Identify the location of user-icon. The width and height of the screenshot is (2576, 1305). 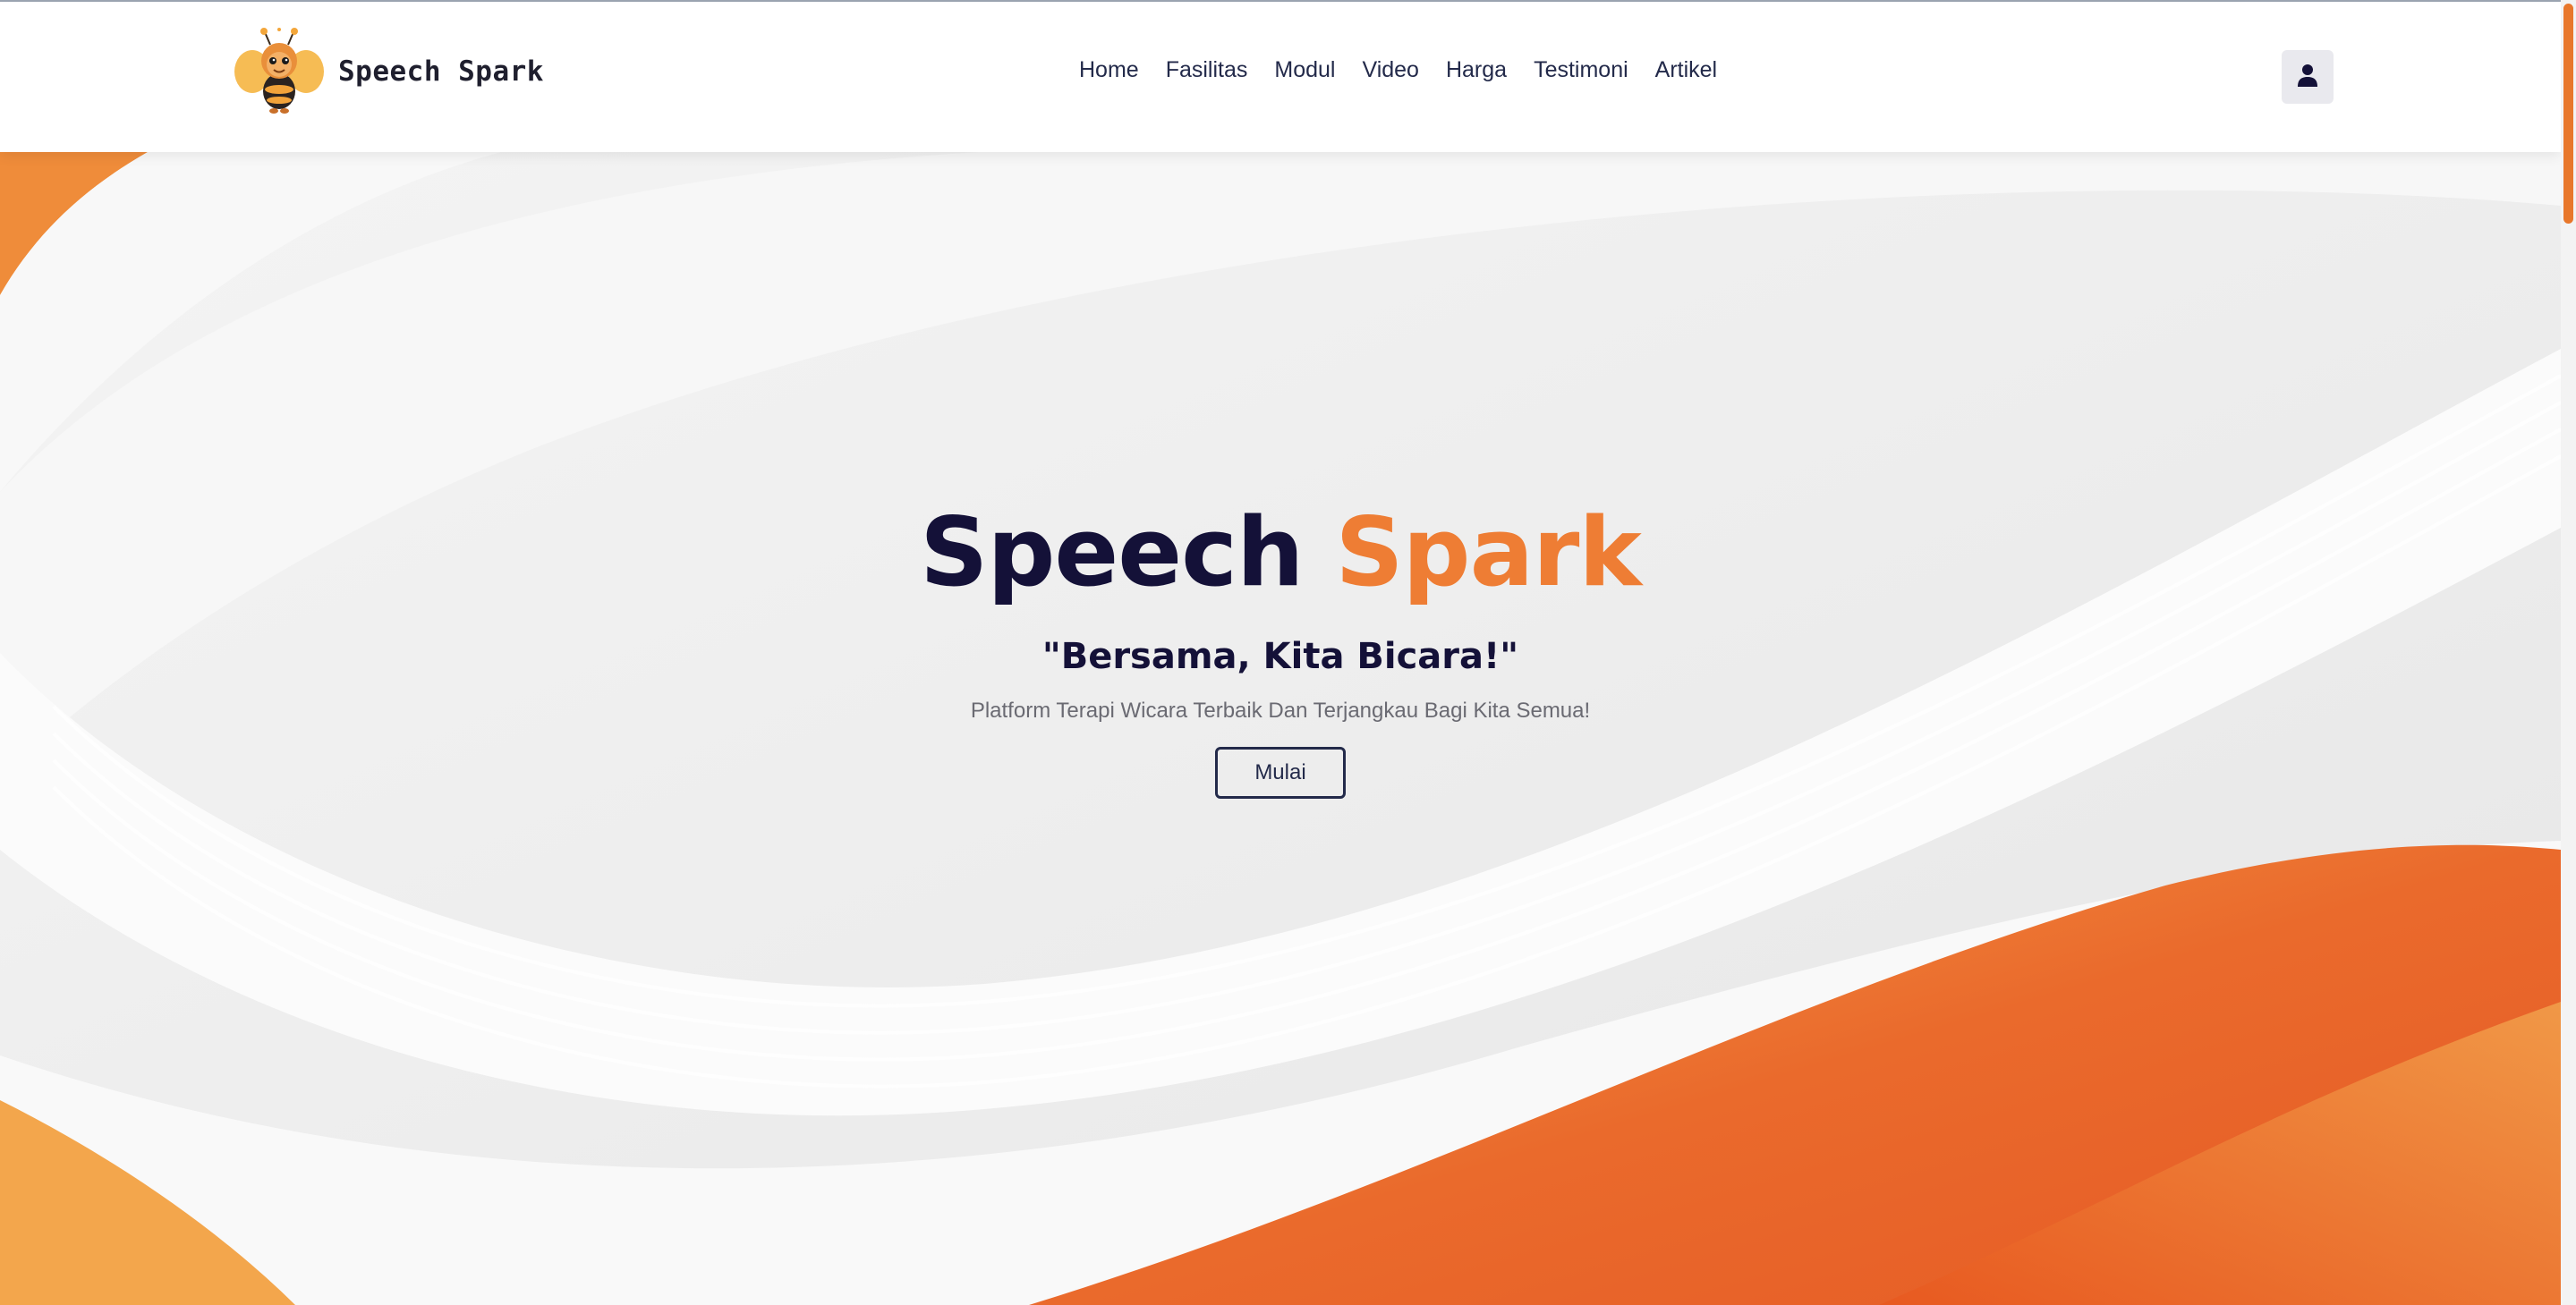
(2307, 77).